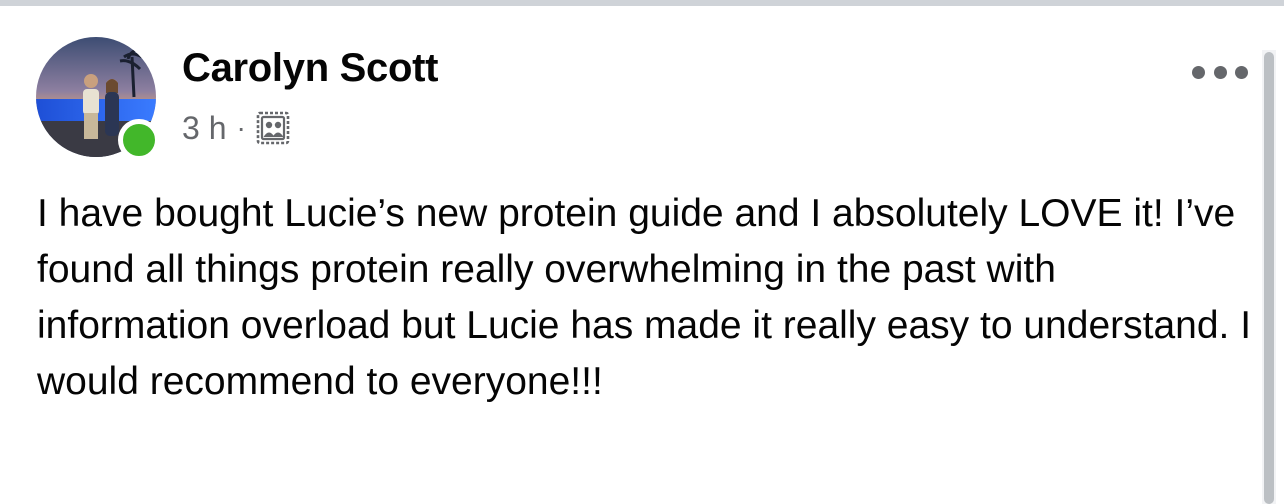 The image size is (1284, 504). What do you see at coordinates (273, 128) in the screenshot?
I see `friends-group-icon` at bounding box center [273, 128].